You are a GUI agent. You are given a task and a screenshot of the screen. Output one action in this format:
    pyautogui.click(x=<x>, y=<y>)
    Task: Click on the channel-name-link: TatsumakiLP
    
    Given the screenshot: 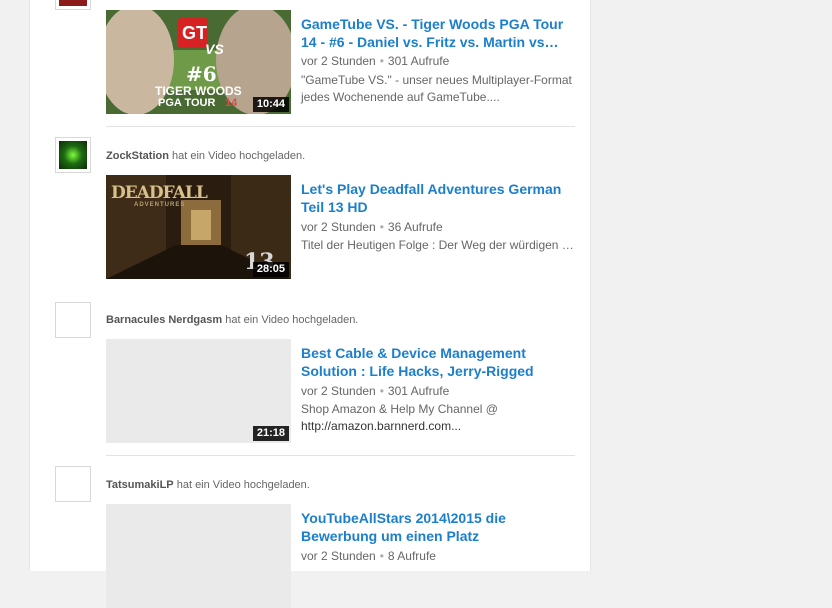 What is the action you would take?
    pyautogui.click(x=140, y=485)
    